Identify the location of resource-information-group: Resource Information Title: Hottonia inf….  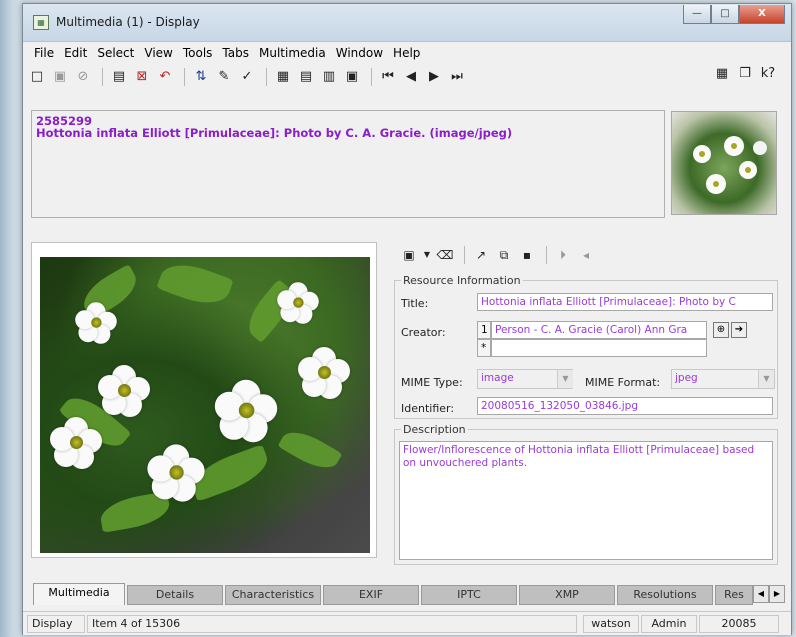
(586, 346).